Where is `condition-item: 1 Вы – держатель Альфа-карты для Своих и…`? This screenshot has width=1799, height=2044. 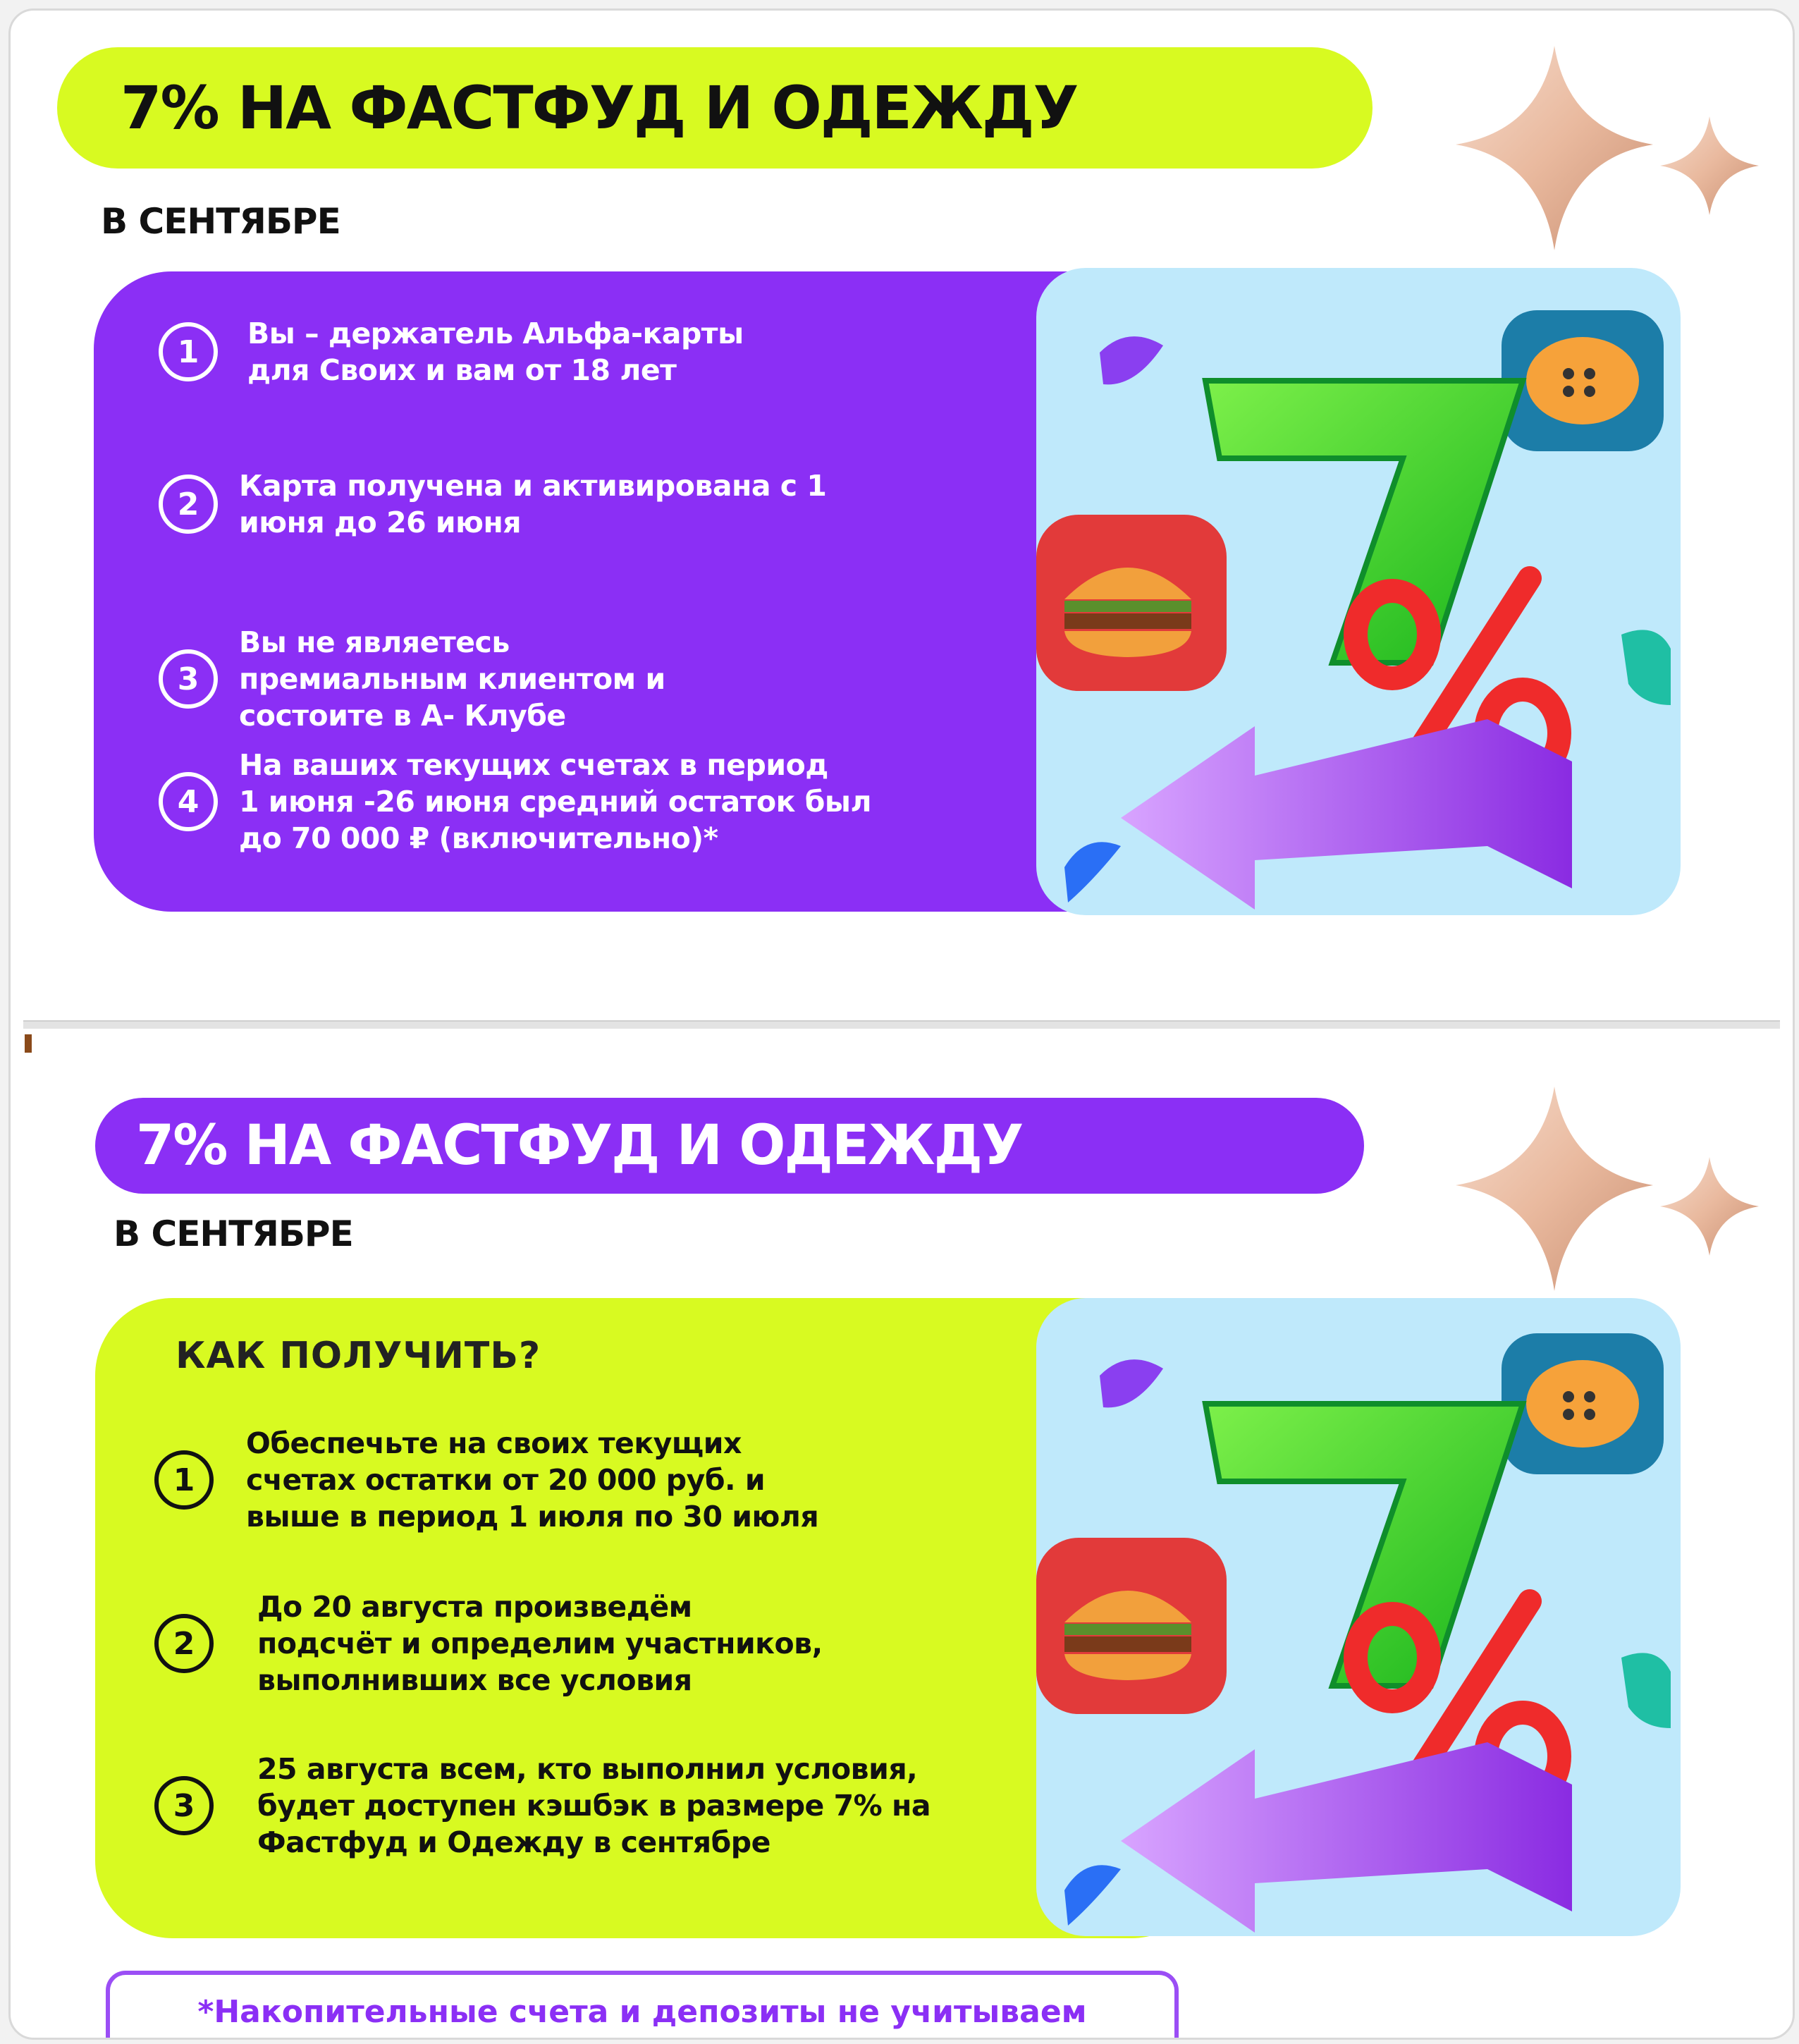
condition-item: 1 Вы – держатель Альфа-карты для Своих и… is located at coordinates (451, 351).